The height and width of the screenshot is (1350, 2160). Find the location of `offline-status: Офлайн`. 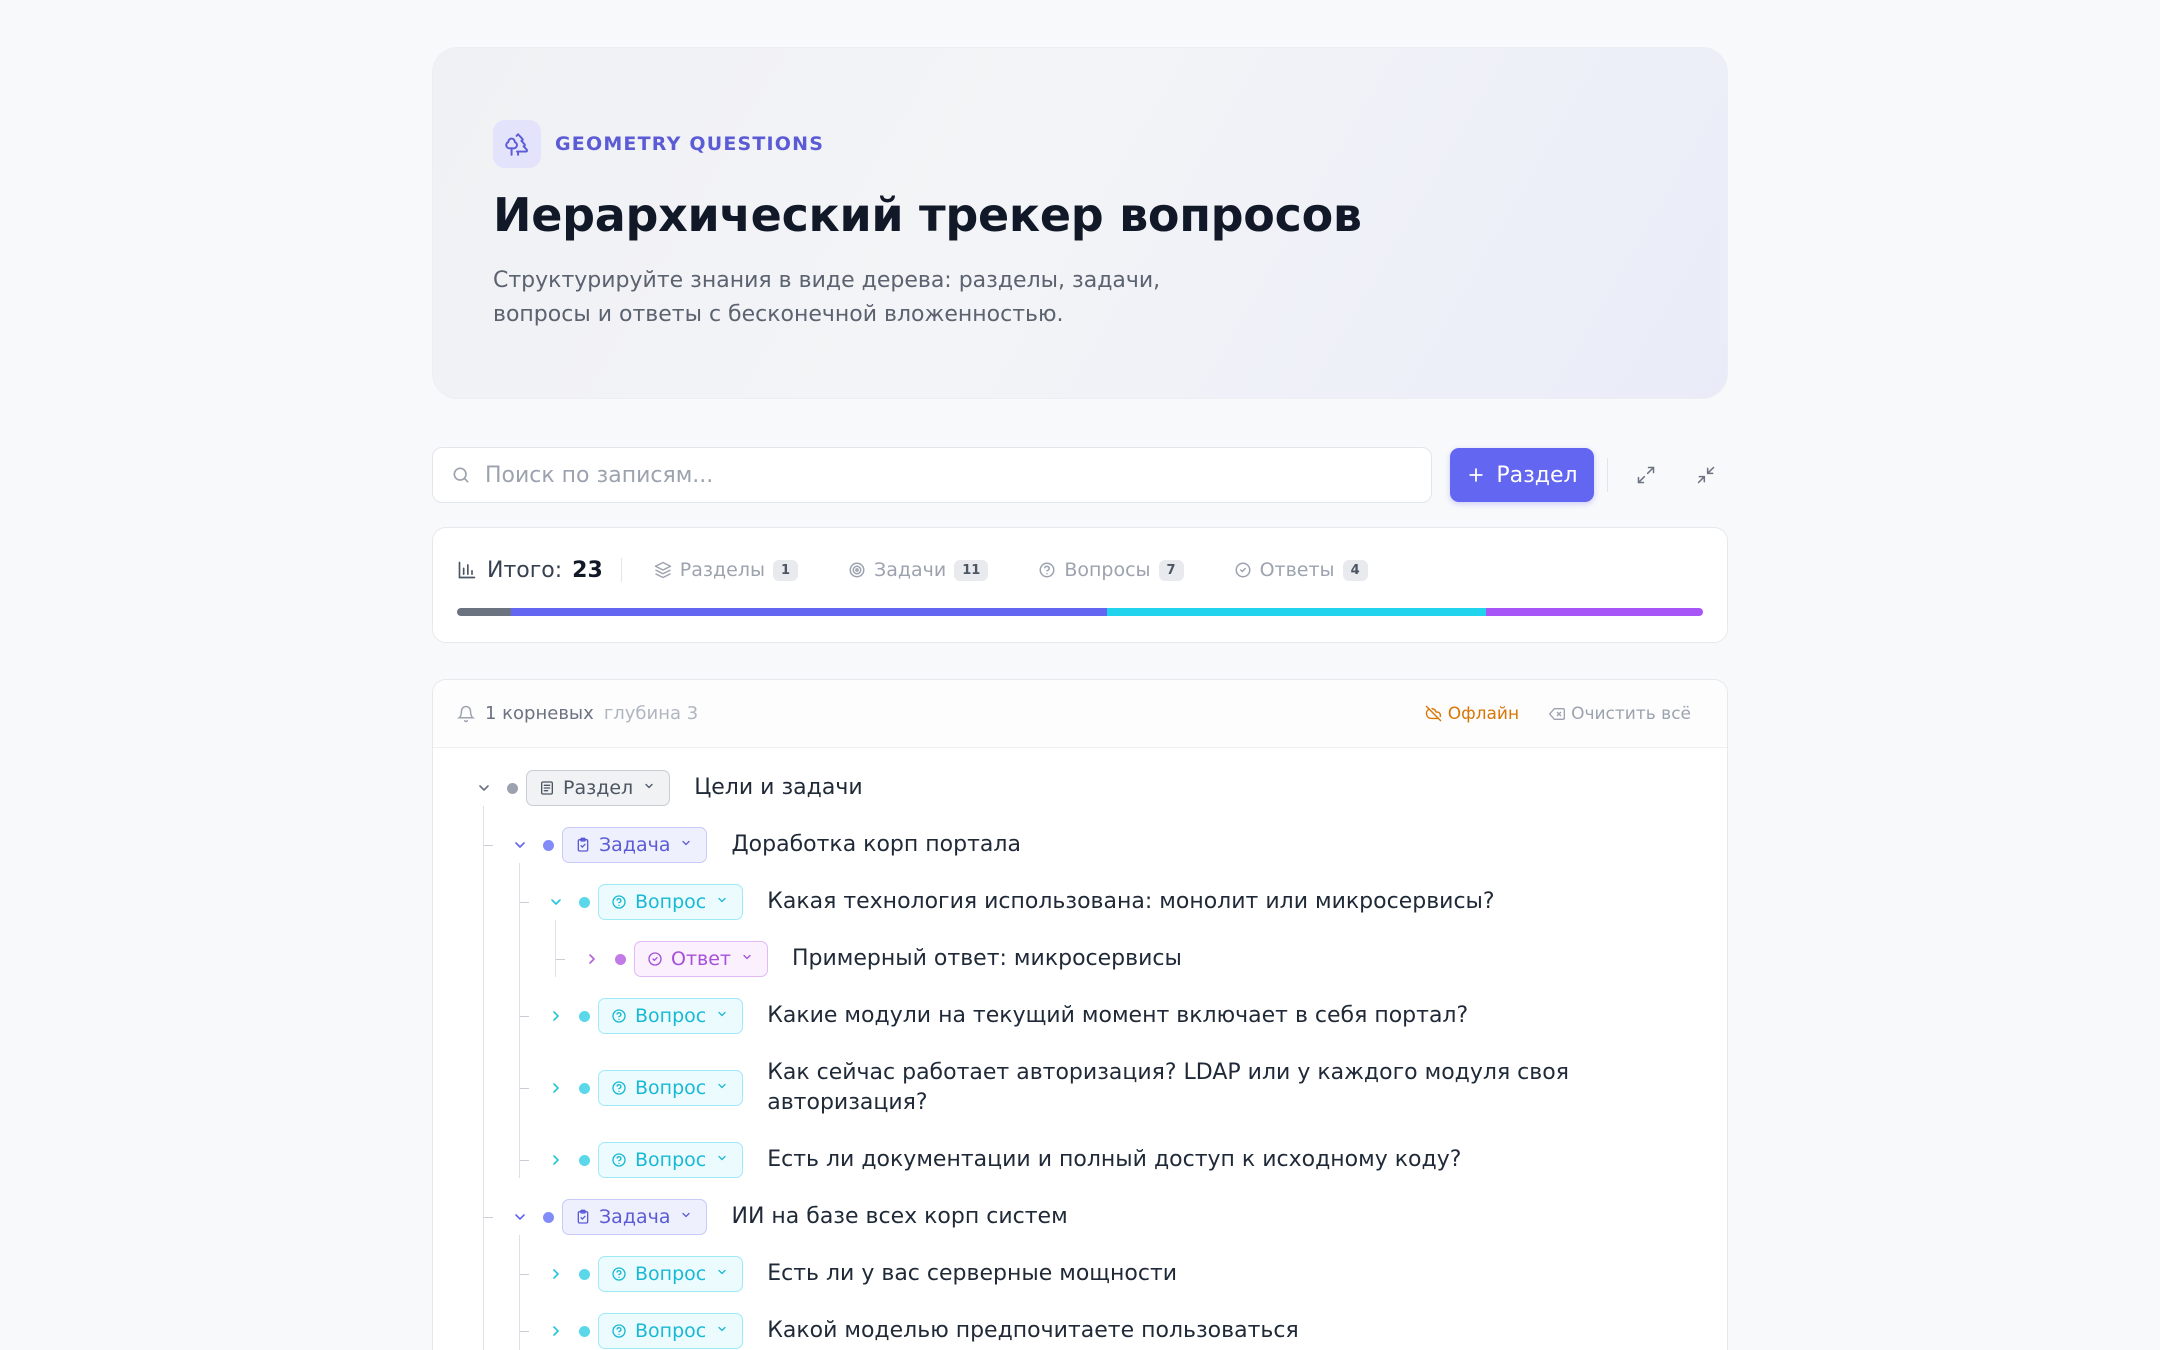

offline-status: Офлайн is located at coordinates (1472, 714).